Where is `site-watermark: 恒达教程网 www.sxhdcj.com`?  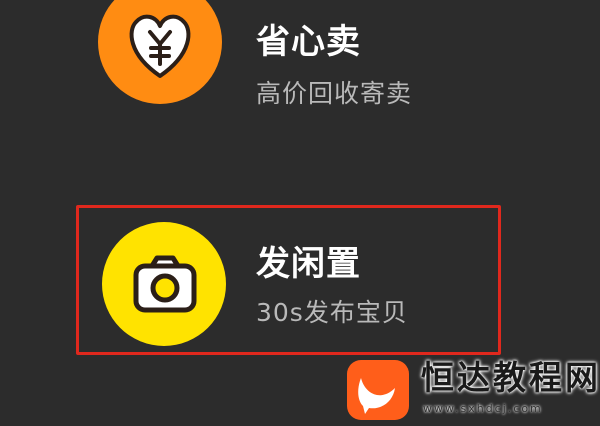
site-watermark: 恒达教程网 www.sxhdcj.com is located at coordinates (470, 390).